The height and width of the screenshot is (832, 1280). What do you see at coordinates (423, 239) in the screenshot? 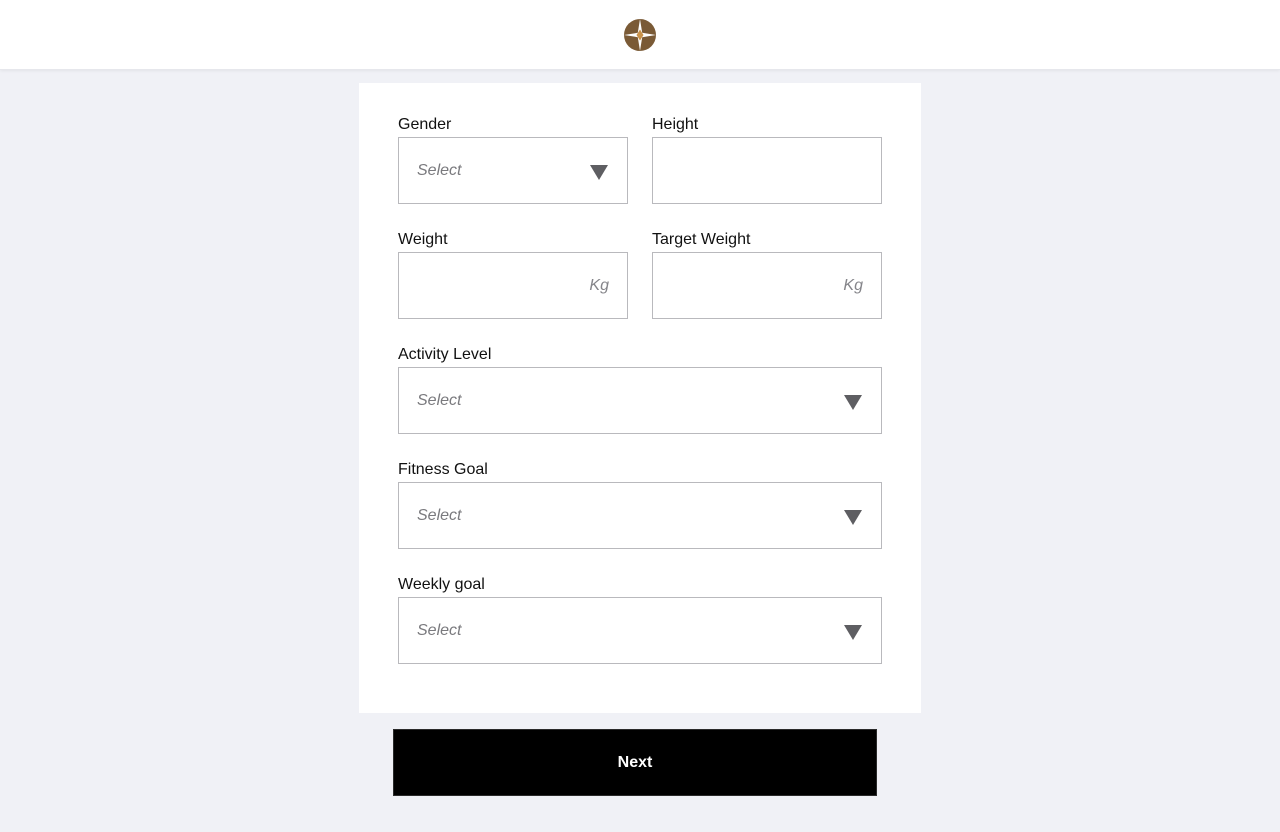
I see `weight-label: Weight` at bounding box center [423, 239].